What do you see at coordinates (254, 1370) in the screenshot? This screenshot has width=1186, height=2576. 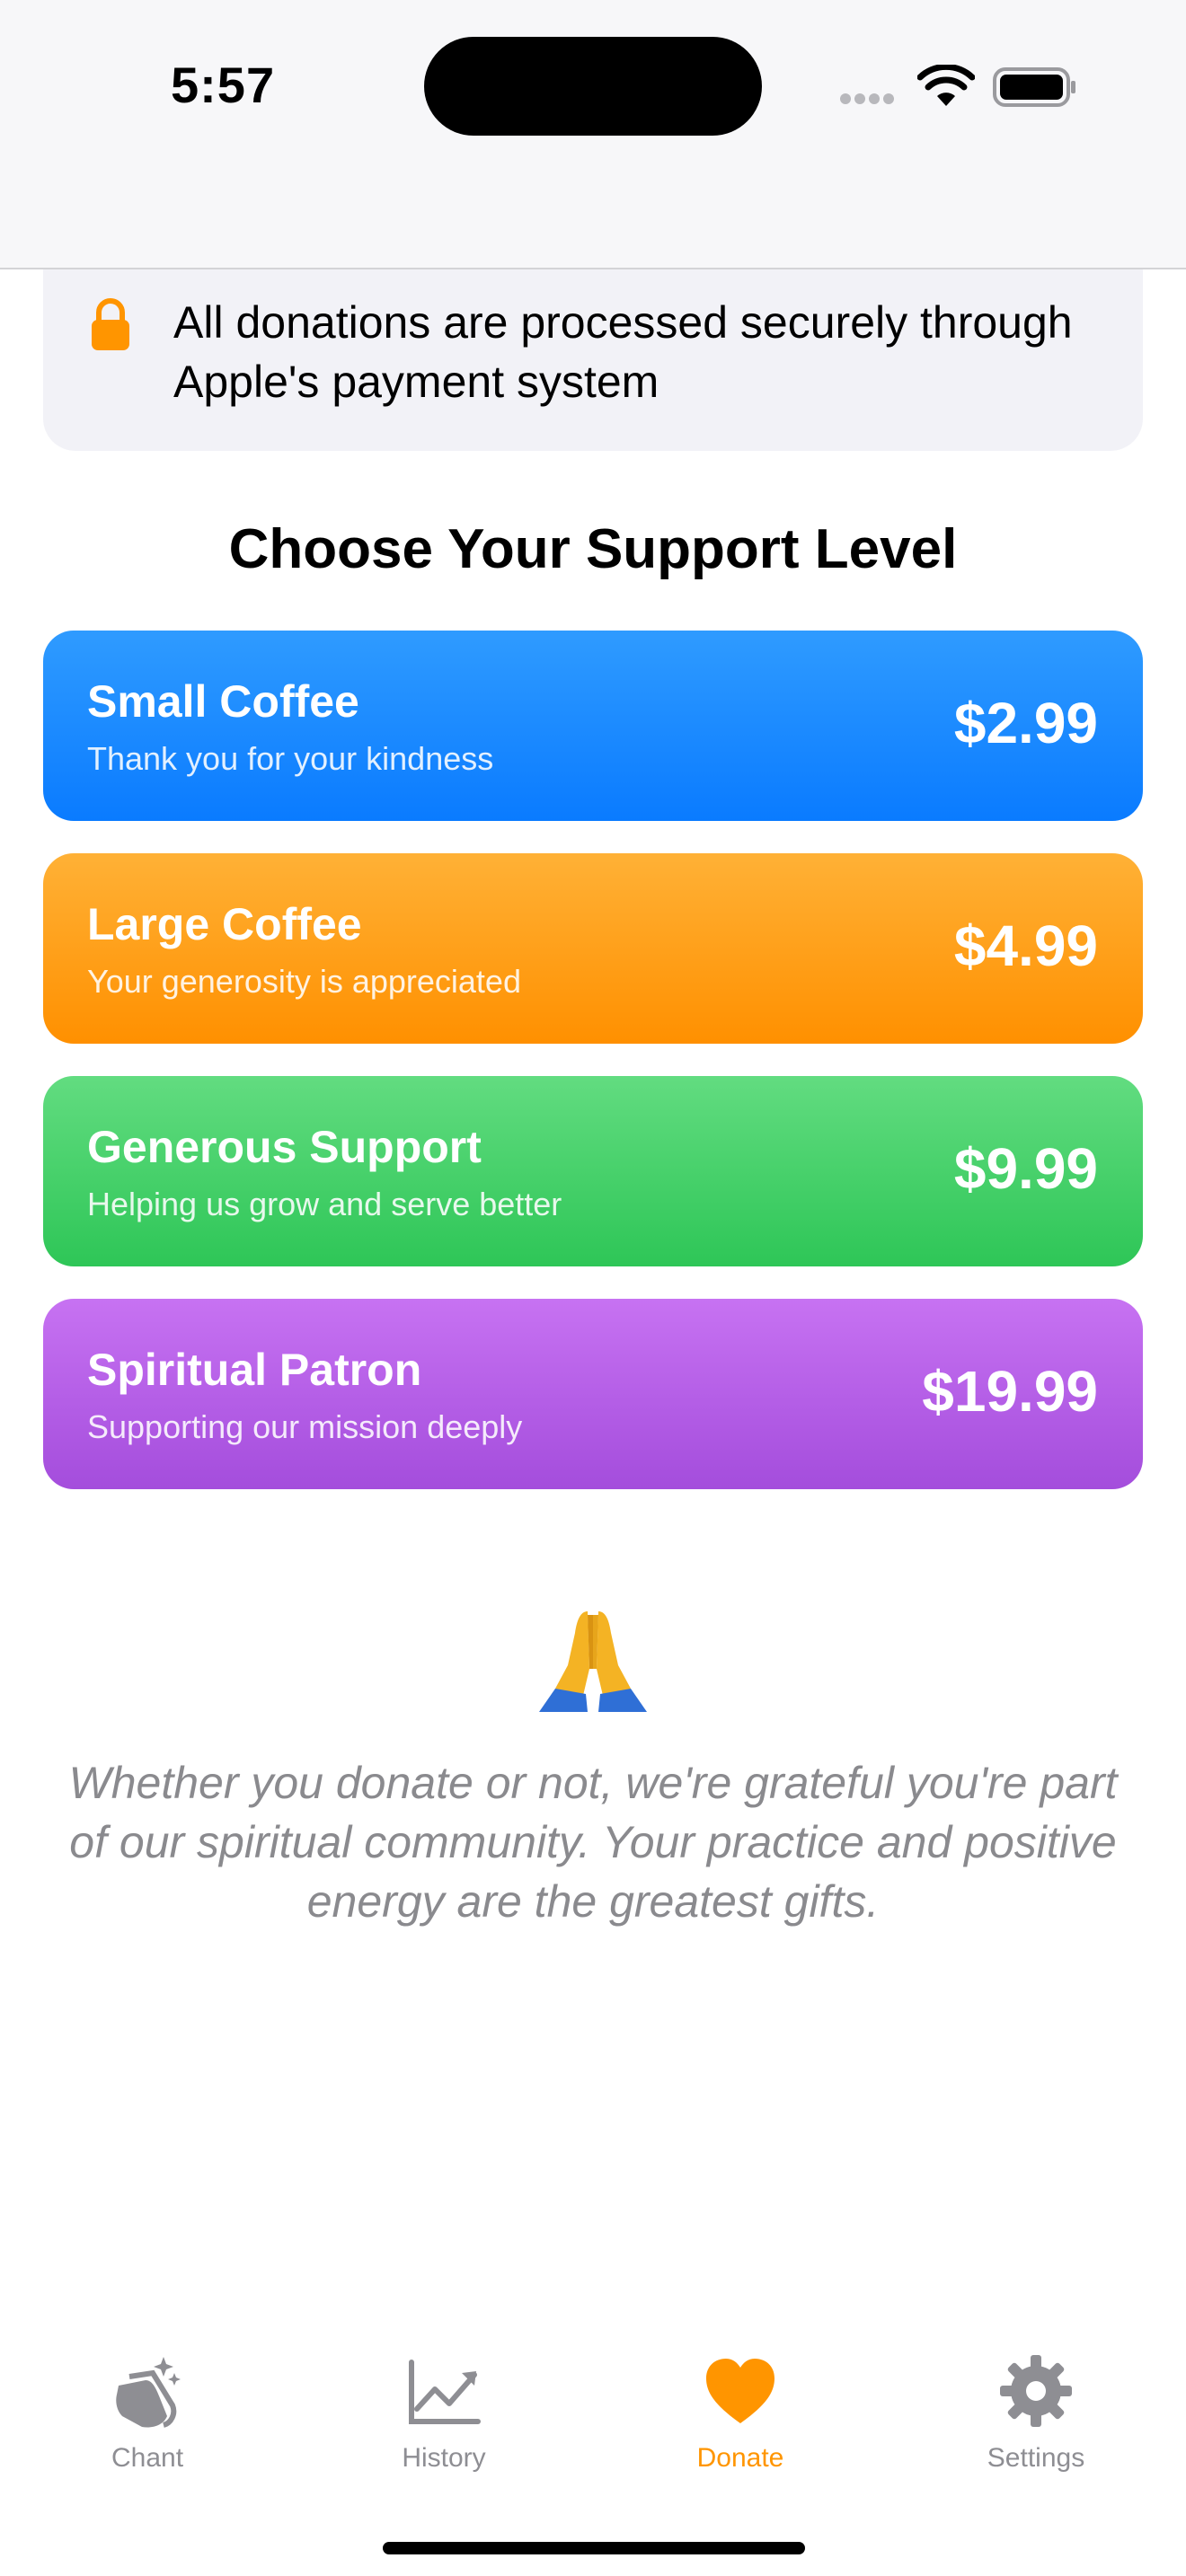 I see `tier-name: Spiritual Patron` at bounding box center [254, 1370].